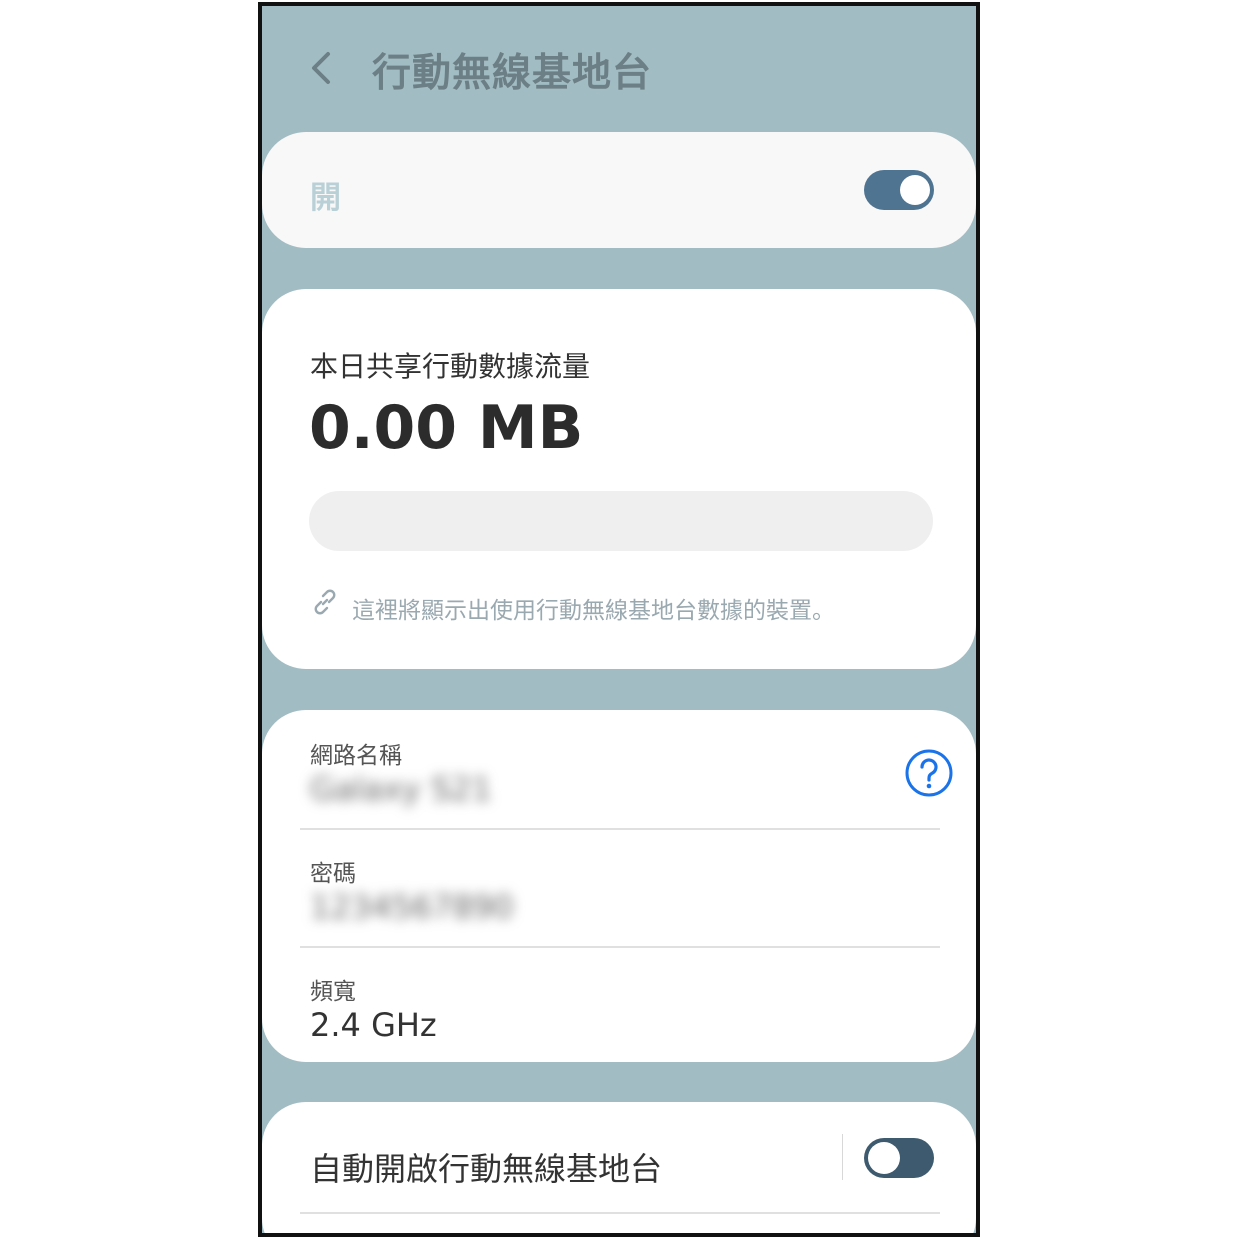 The image size is (1236, 1237). Describe the element at coordinates (356, 756) in the screenshot. I see `network-name-label: 網路名稱` at that location.